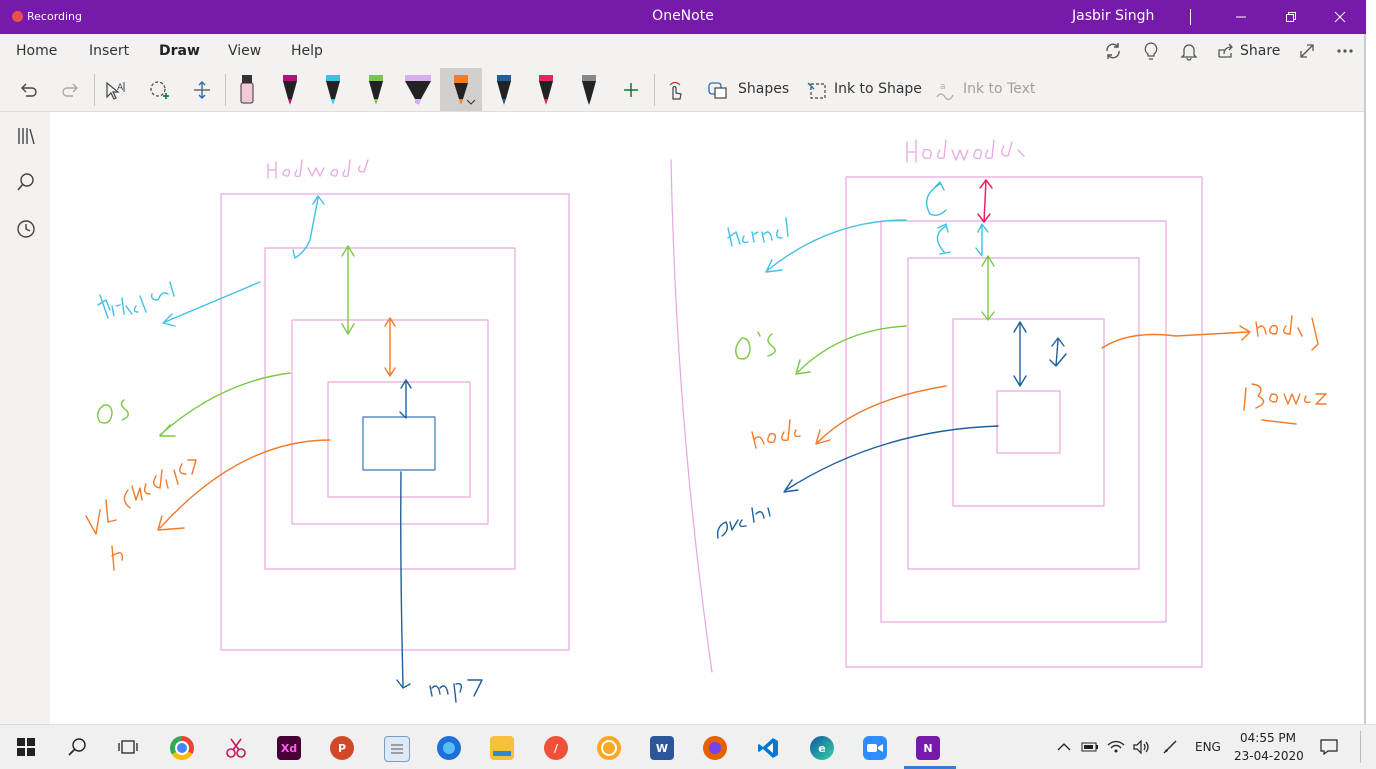 The height and width of the screenshot is (769, 1376). I want to click on add-space-button, so click(202, 89).